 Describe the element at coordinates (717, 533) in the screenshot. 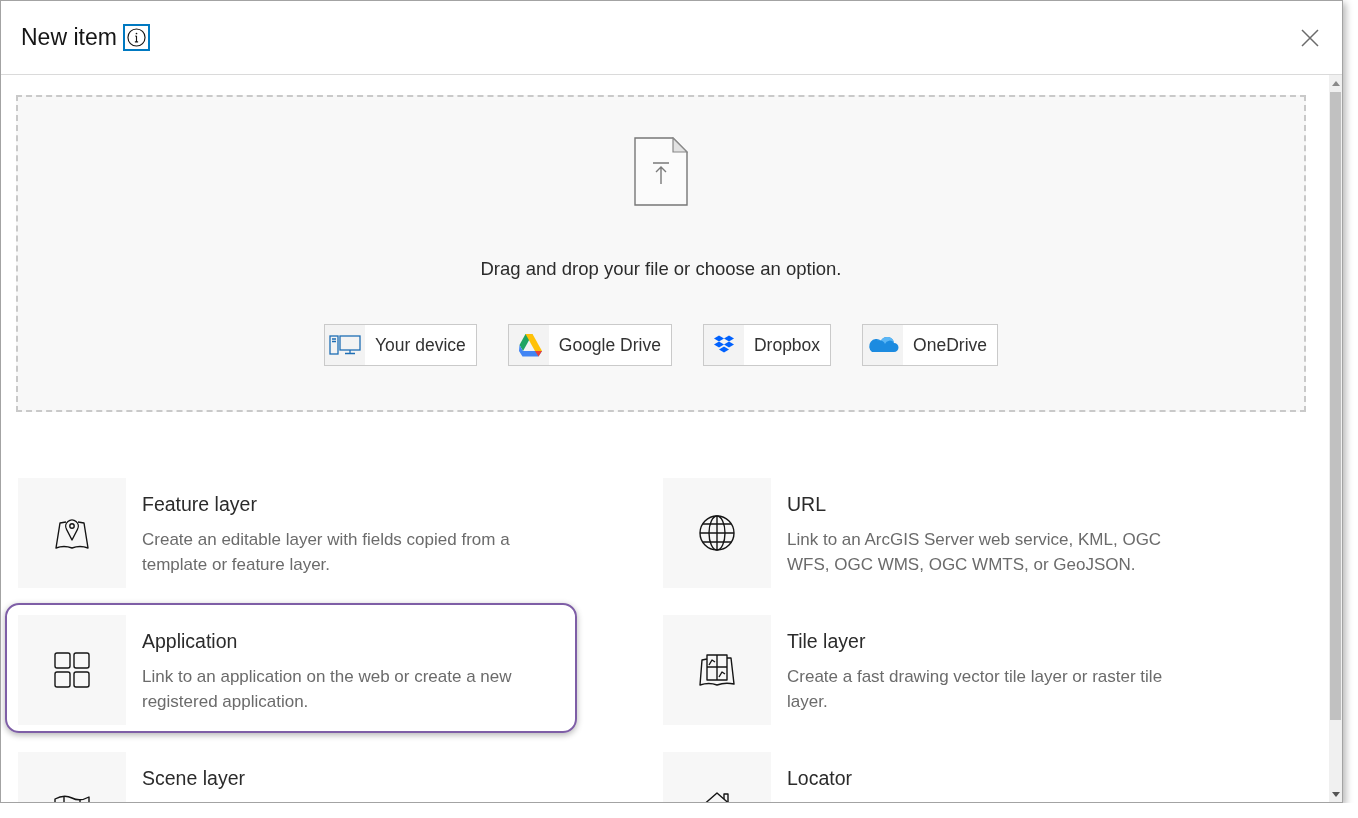

I see `globe-icon` at that location.